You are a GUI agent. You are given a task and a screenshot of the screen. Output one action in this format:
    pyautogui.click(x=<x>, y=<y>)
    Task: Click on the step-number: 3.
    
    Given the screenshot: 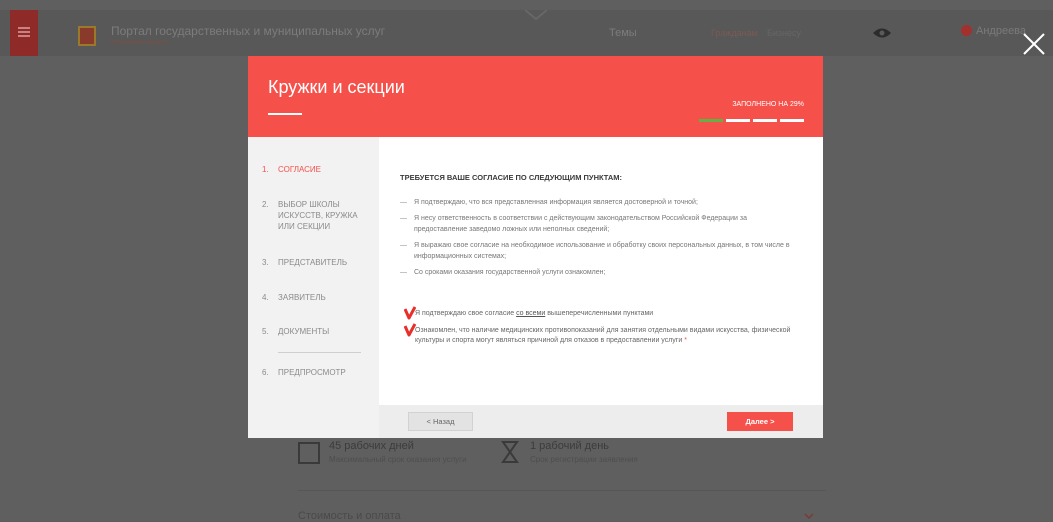 What is the action you would take?
    pyautogui.click(x=265, y=262)
    